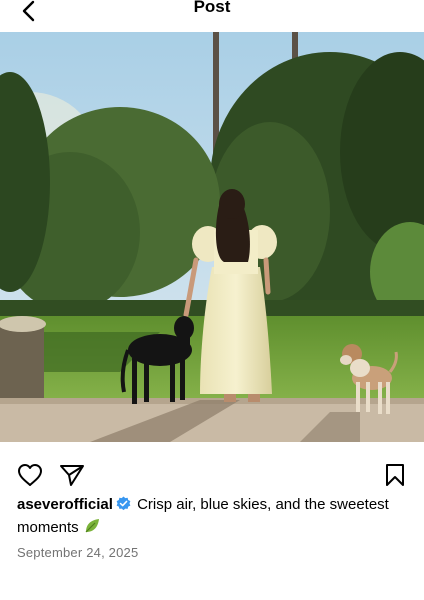 This screenshot has width=424, height=600. What do you see at coordinates (212, 475) in the screenshot?
I see `post-actions` at bounding box center [212, 475].